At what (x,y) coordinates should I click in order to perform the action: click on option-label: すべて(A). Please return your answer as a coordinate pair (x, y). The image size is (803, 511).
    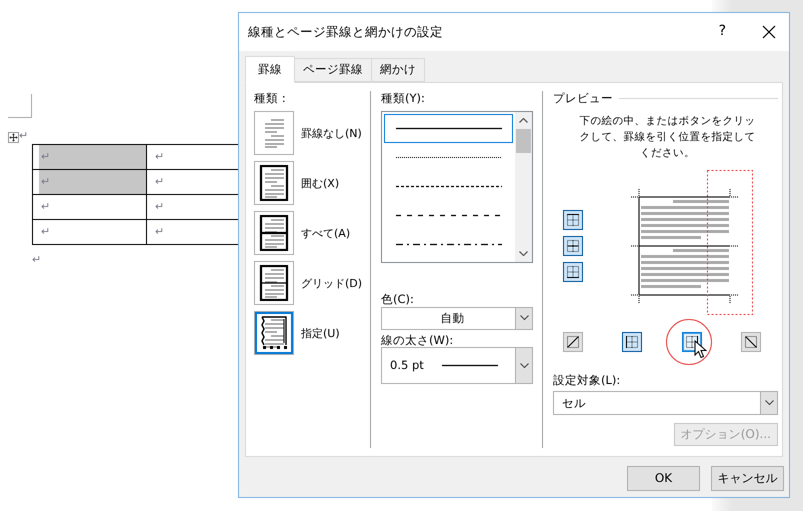
    Looking at the image, I should click on (325, 233).